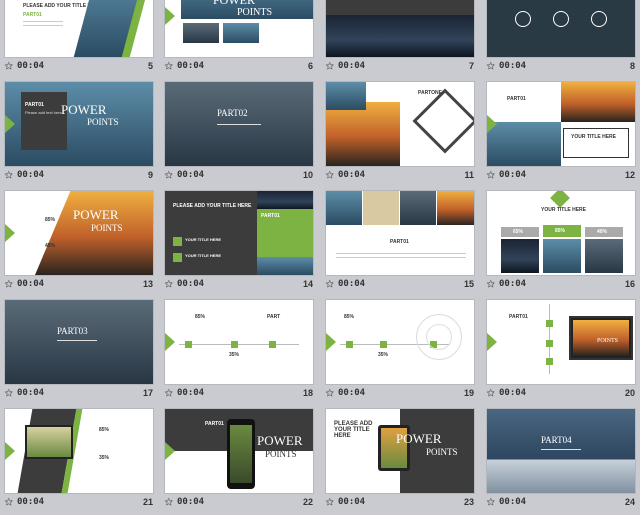 This screenshot has width=640, height=515. What do you see at coordinates (150, 66) in the screenshot?
I see `slide-number: 5` at bounding box center [150, 66].